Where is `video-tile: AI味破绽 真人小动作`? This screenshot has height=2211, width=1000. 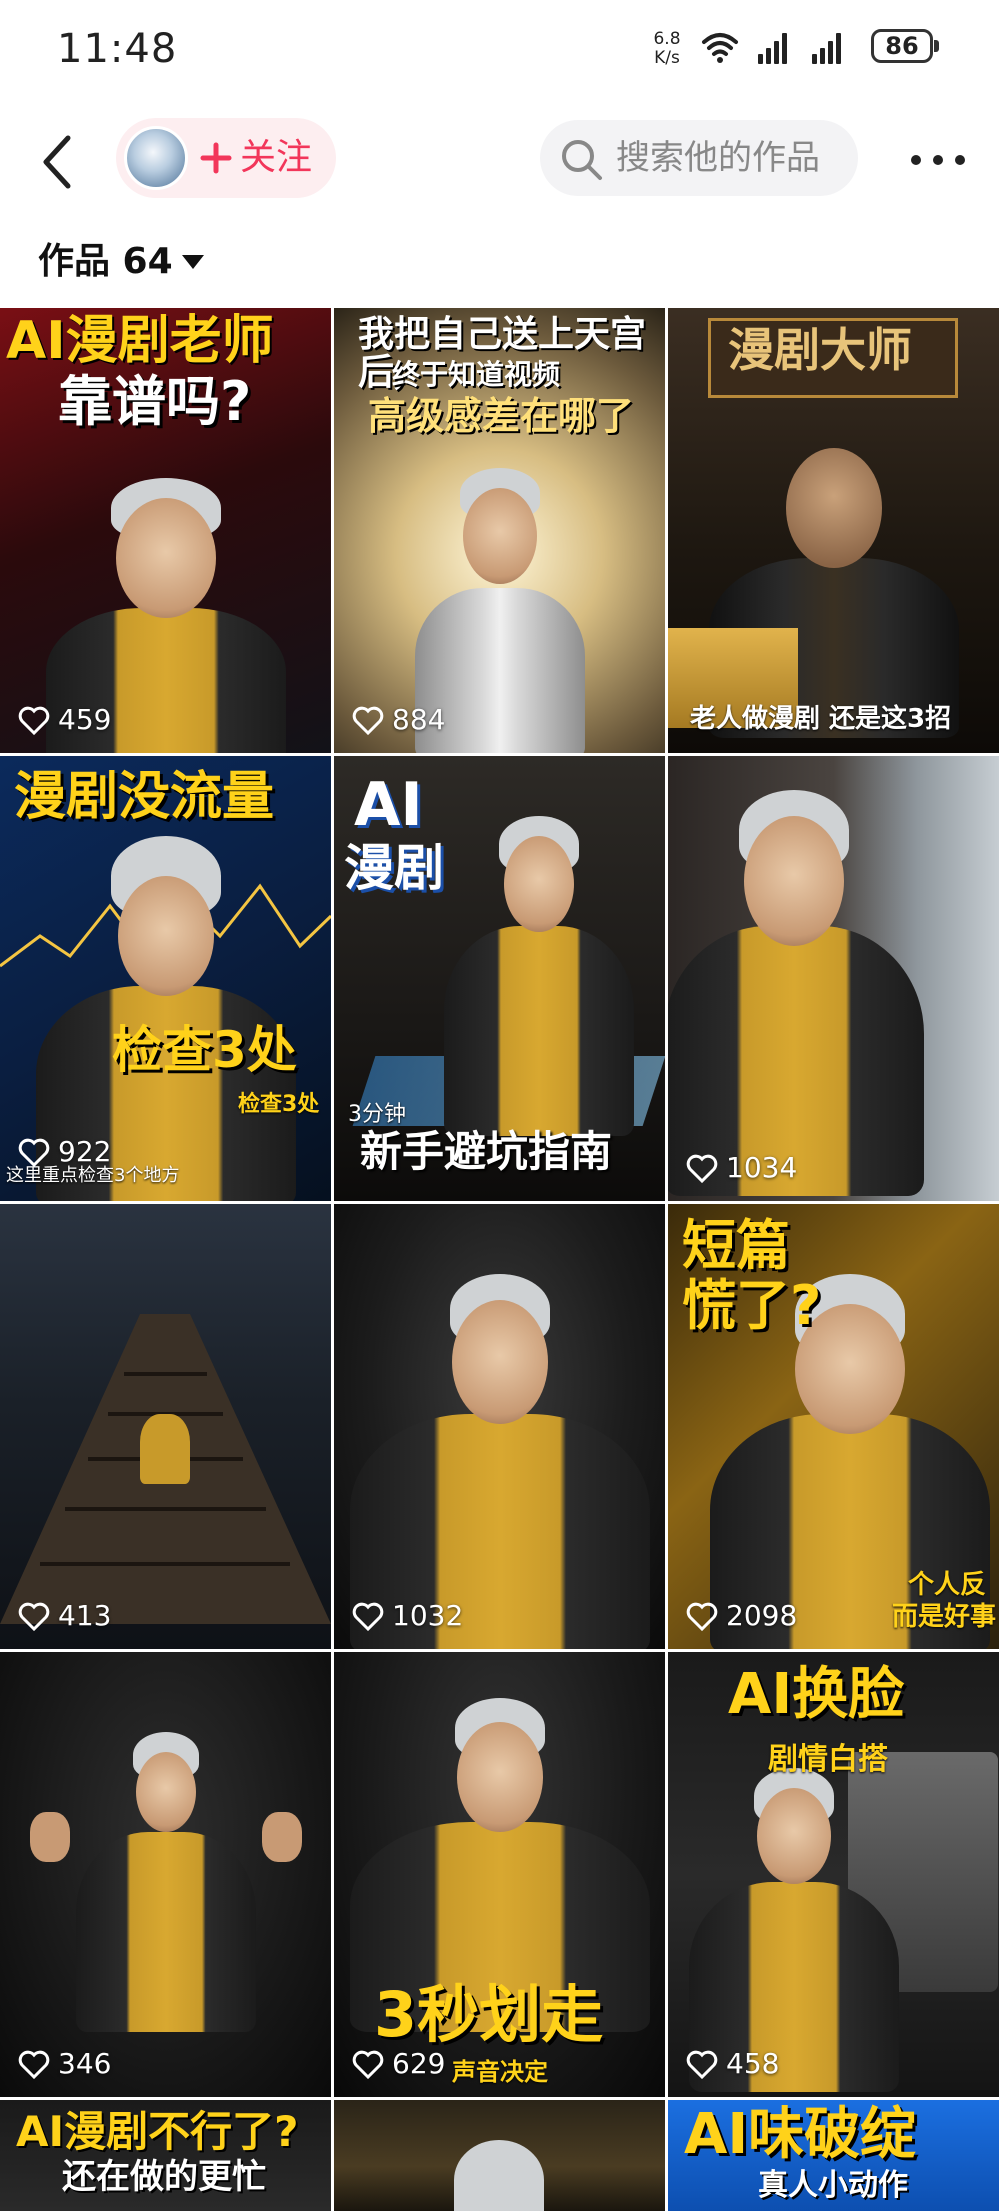
video-tile: AI味破绽 真人小动作 is located at coordinates (833, 2155).